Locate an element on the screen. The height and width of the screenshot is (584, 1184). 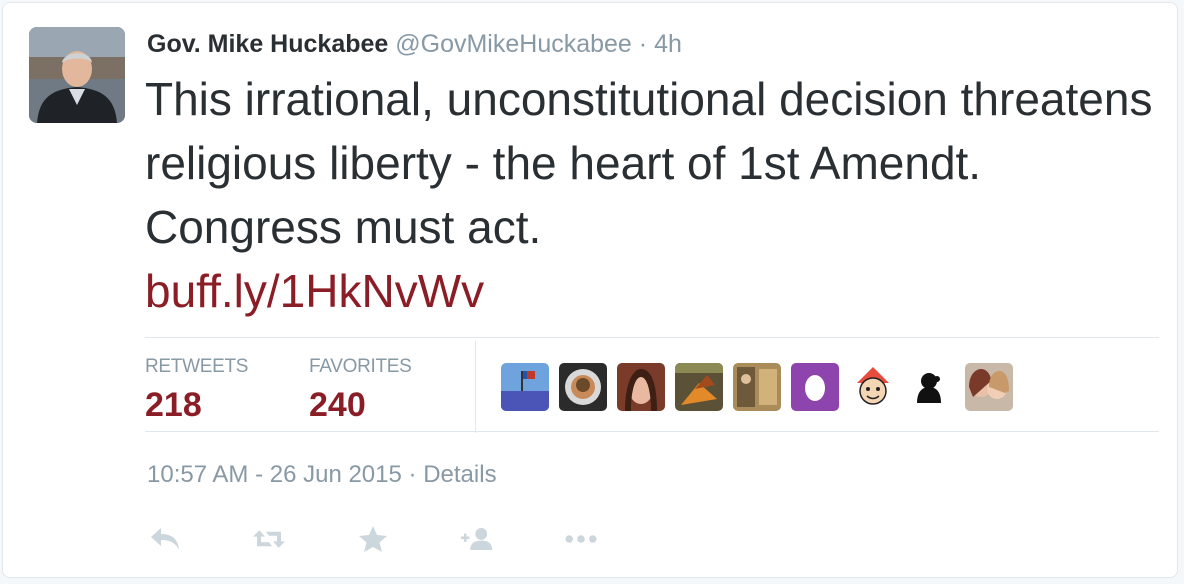
retweet-button is located at coordinates (269, 539).